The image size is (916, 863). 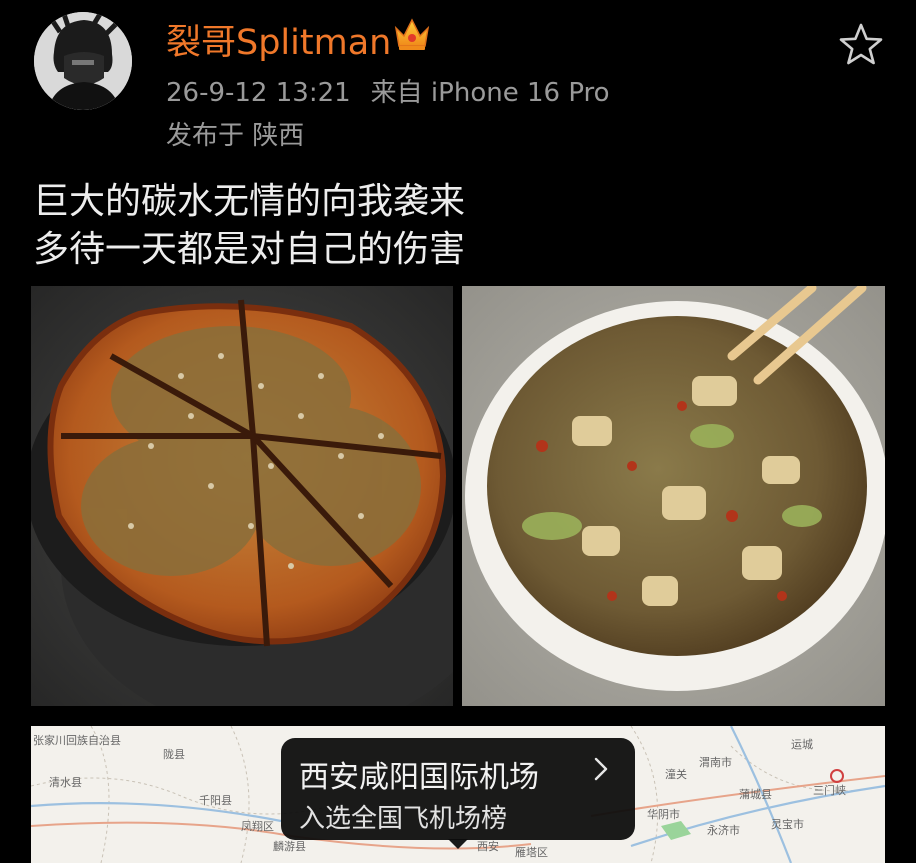 What do you see at coordinates (65, 782) in the screenshot?
I see `map-label: 清水县` at bounding box center [65, 782].